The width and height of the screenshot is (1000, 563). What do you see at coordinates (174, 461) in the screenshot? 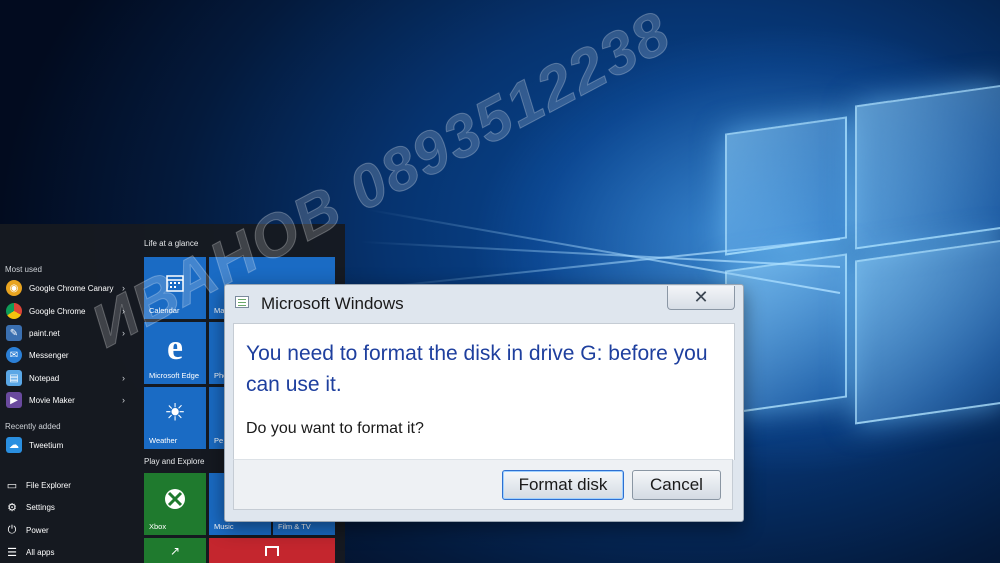
I see `group-label-play-and-explore: Play and Explore` at bounding box center [174, 461].